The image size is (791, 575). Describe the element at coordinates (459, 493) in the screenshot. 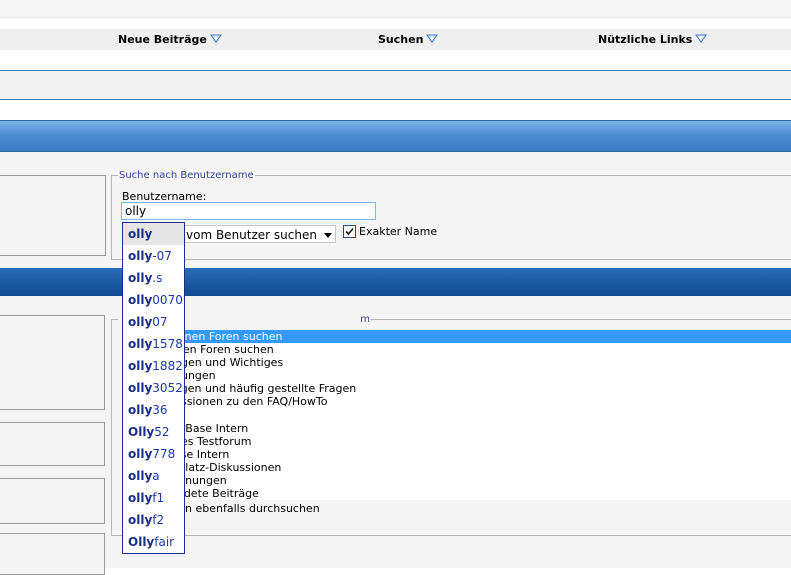

I see `forum-option: eldete Beiträge` at that location.